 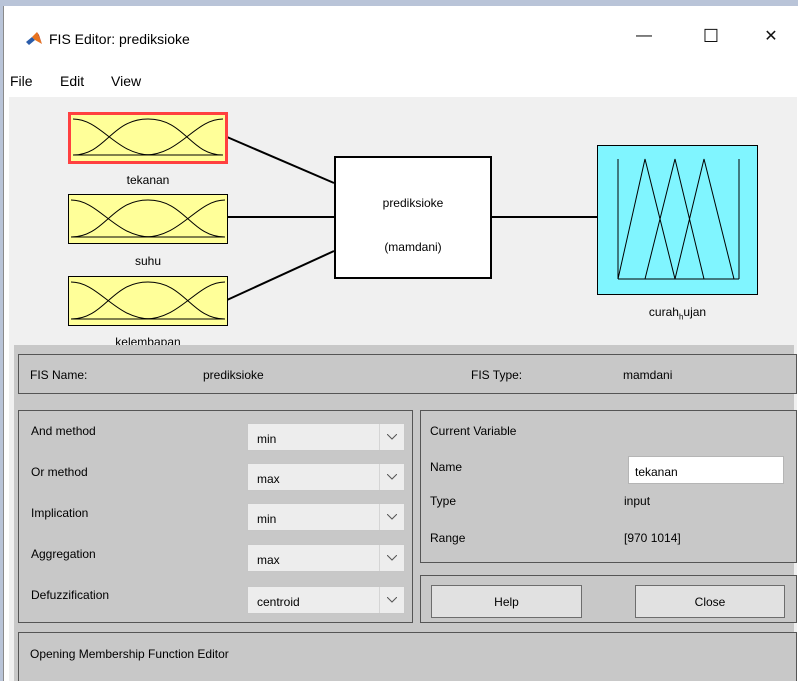 I want to click on output-variable-curah-hujan, so click(x=677, y=220).